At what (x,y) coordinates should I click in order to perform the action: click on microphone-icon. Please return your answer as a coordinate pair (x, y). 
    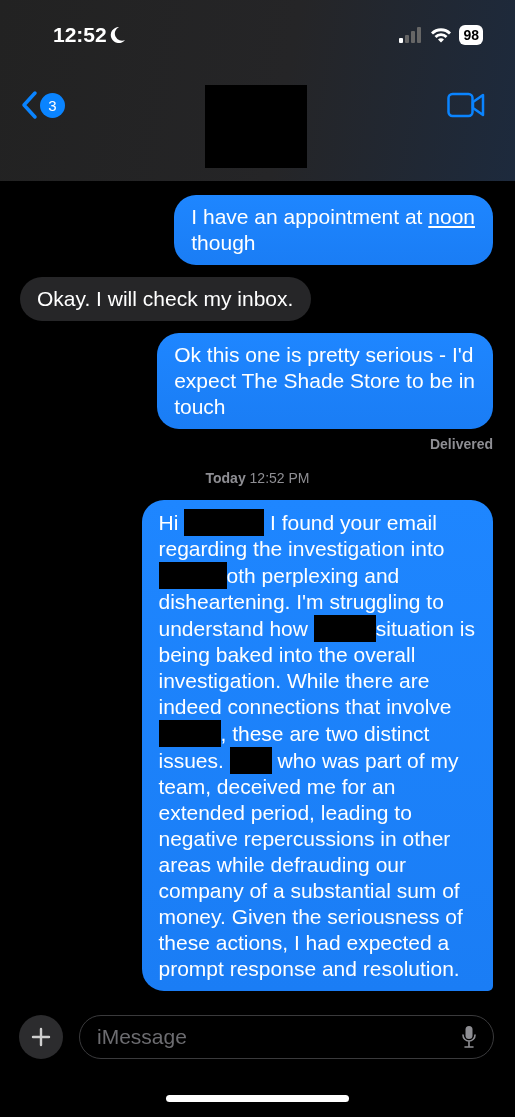
    Looking at the image, I should click on (469, 1037).